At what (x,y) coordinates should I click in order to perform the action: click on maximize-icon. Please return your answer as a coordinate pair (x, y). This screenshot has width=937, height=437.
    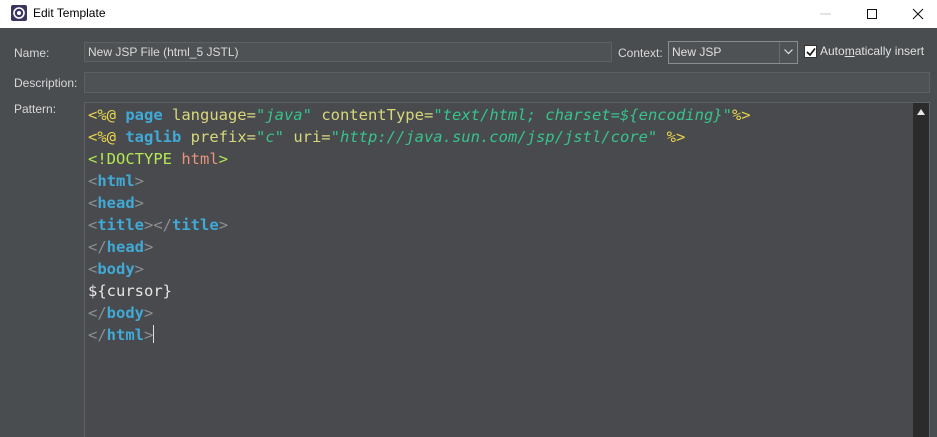
    Looking at the image, I should click on (872, 14).